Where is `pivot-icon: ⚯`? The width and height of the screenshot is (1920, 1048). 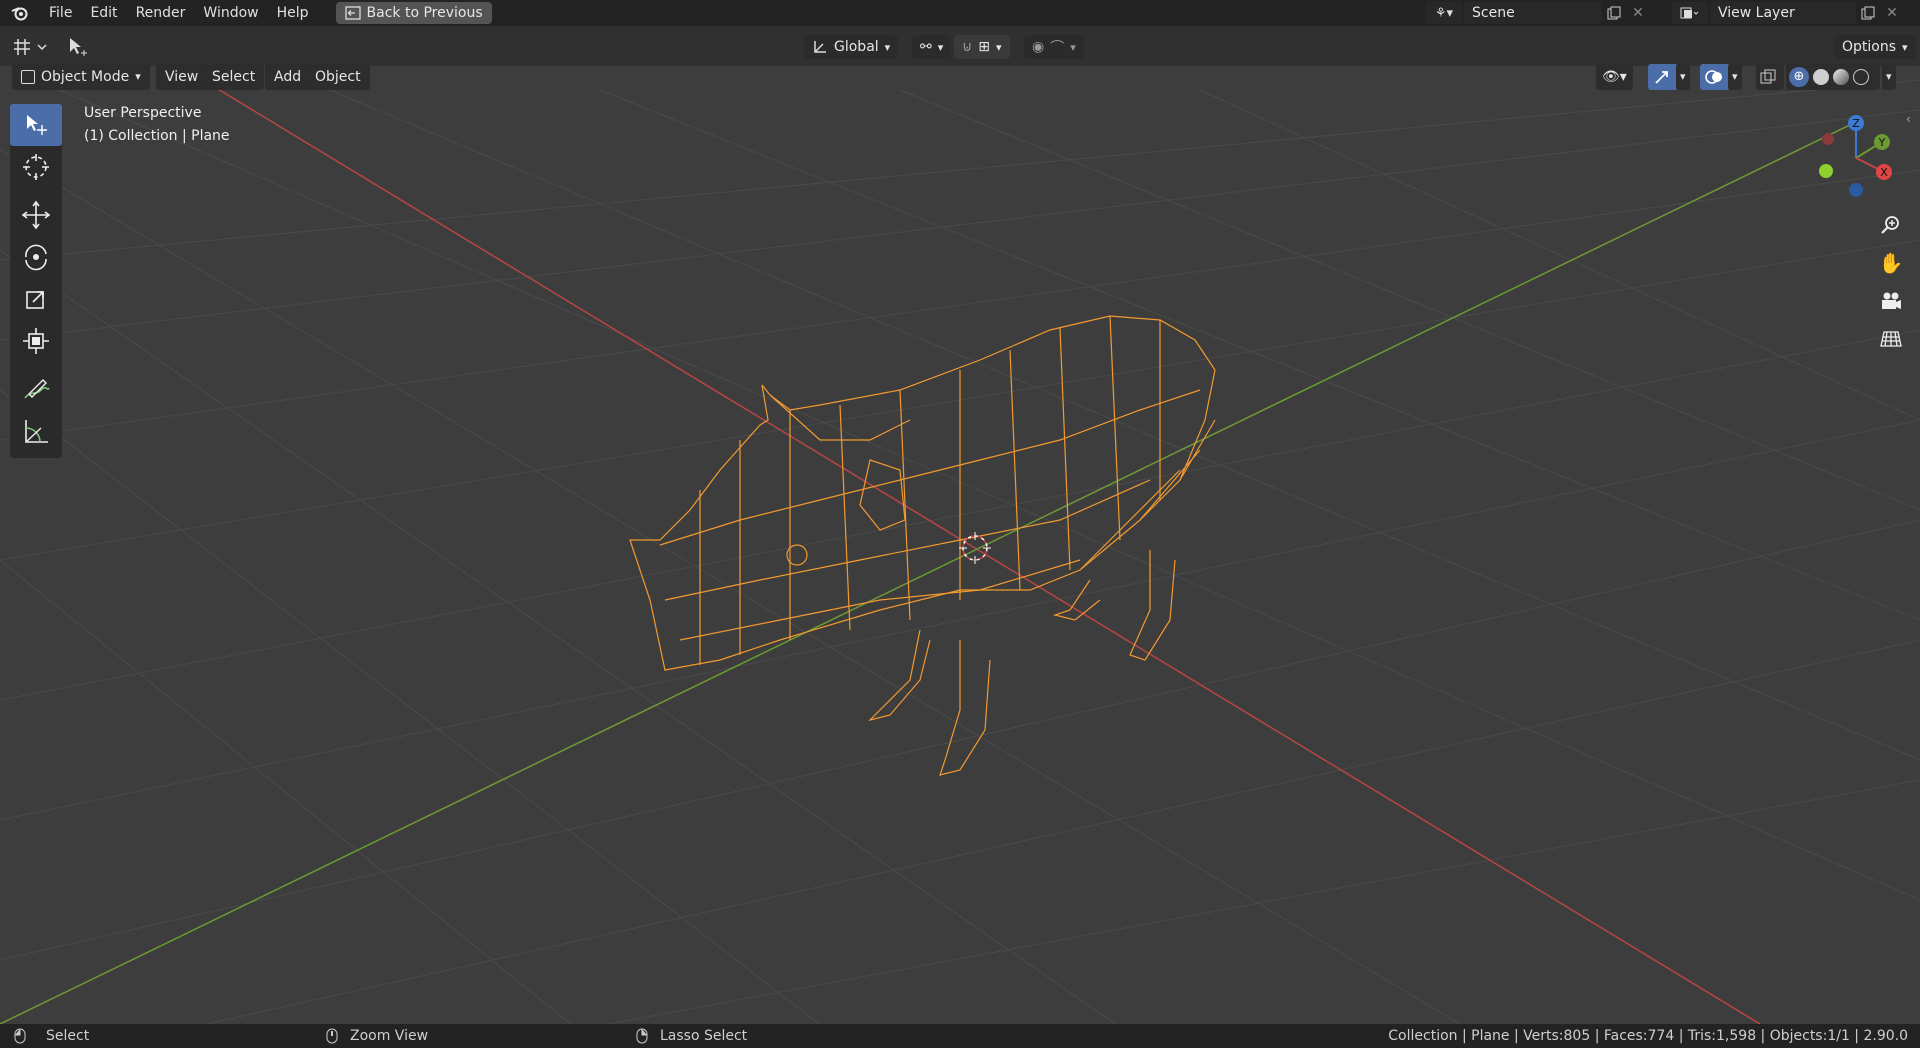 pivot-icon: ⚯ is located at coordinates (926, 47).